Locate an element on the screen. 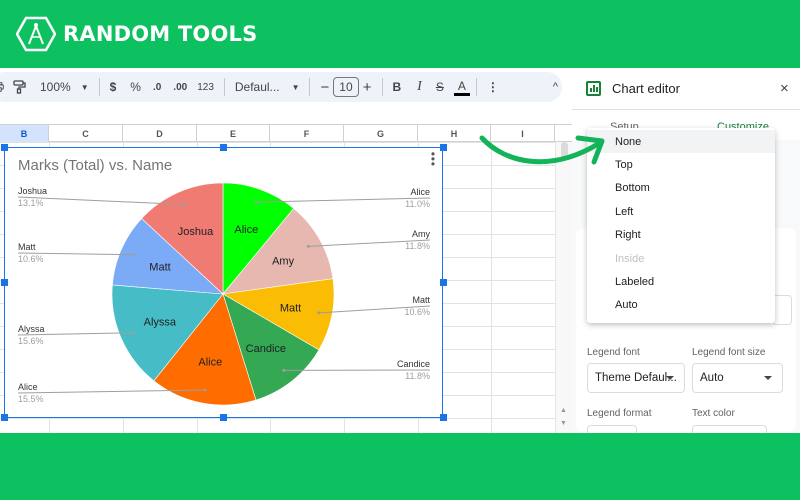  text-color-button: A is located at coordinates (461, 87).